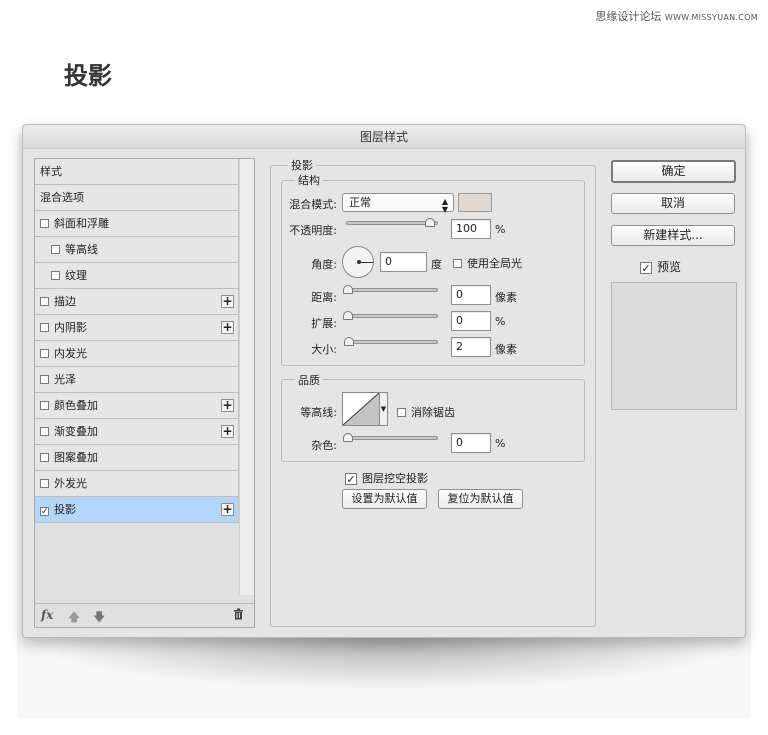 This screenshot has width=768, height=735. What do you see at coordinates (390, 289) in the screenshot?
I see `distance-slider` at bounding box center [390, 289].